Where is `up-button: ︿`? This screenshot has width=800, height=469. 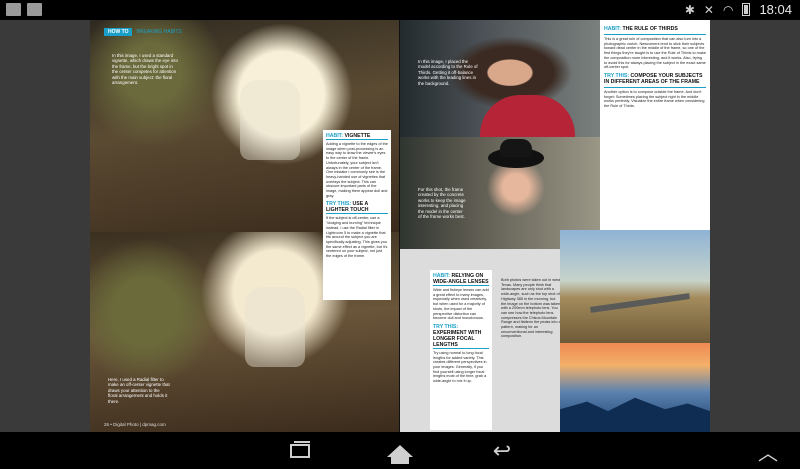 up-button: ︿ is located at coordinates (768, 451).